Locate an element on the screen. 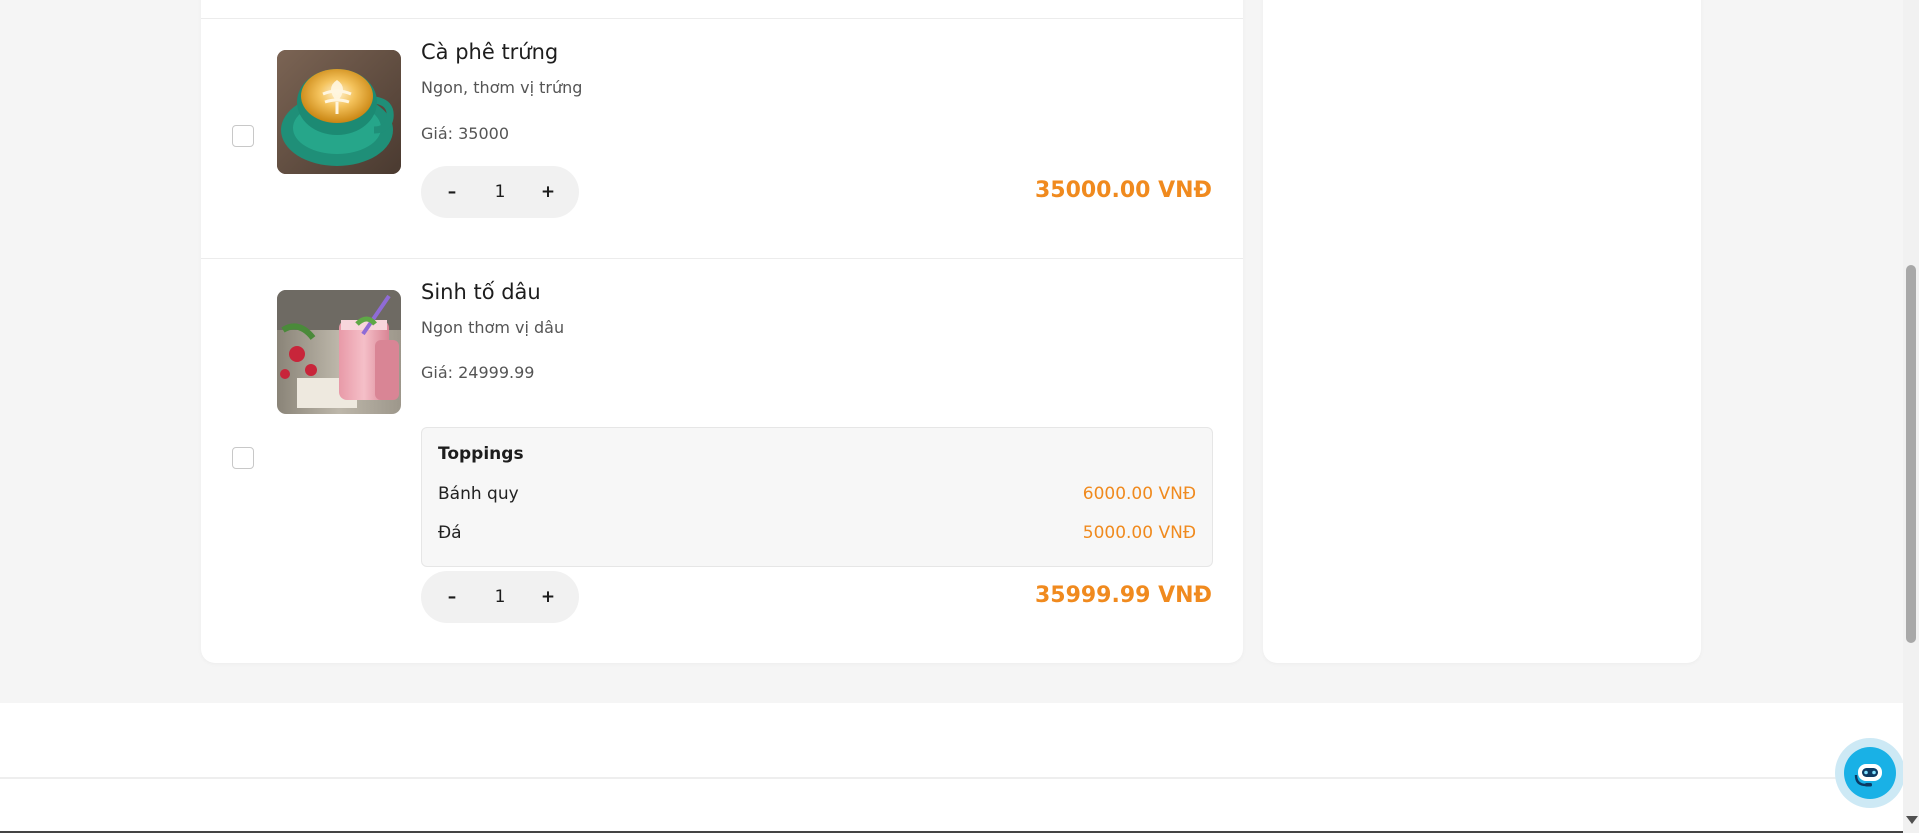  item-name: Sinh tố dâu is located at coordinates (481, 292).